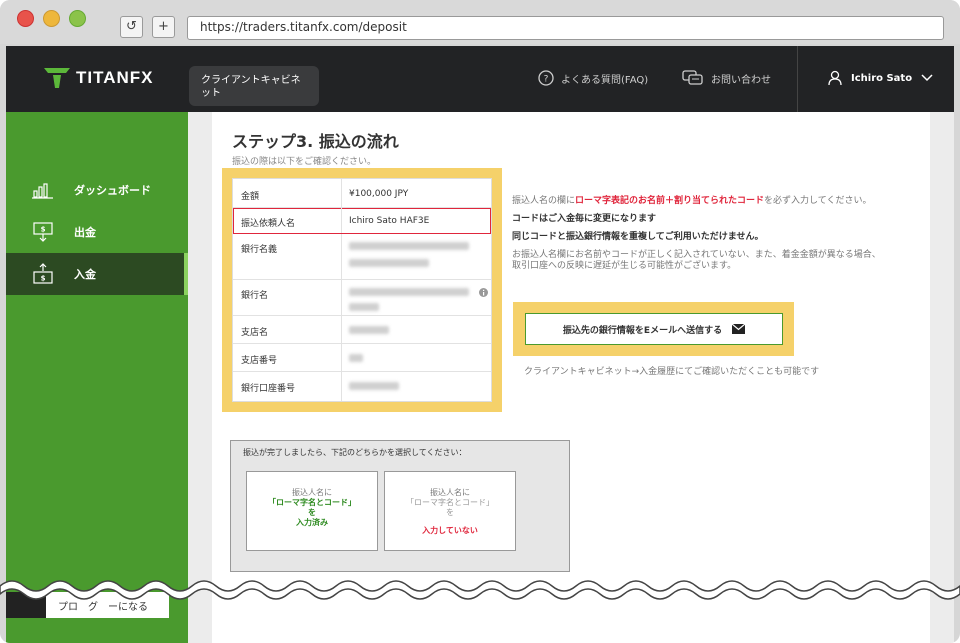 The height and width of the screenshot is (643, 960). What do you see at coordinates (315, 141) in the screenshot?
I see `page-title: ステップ3. 振込の流れ` at bounding box center [315, 141].